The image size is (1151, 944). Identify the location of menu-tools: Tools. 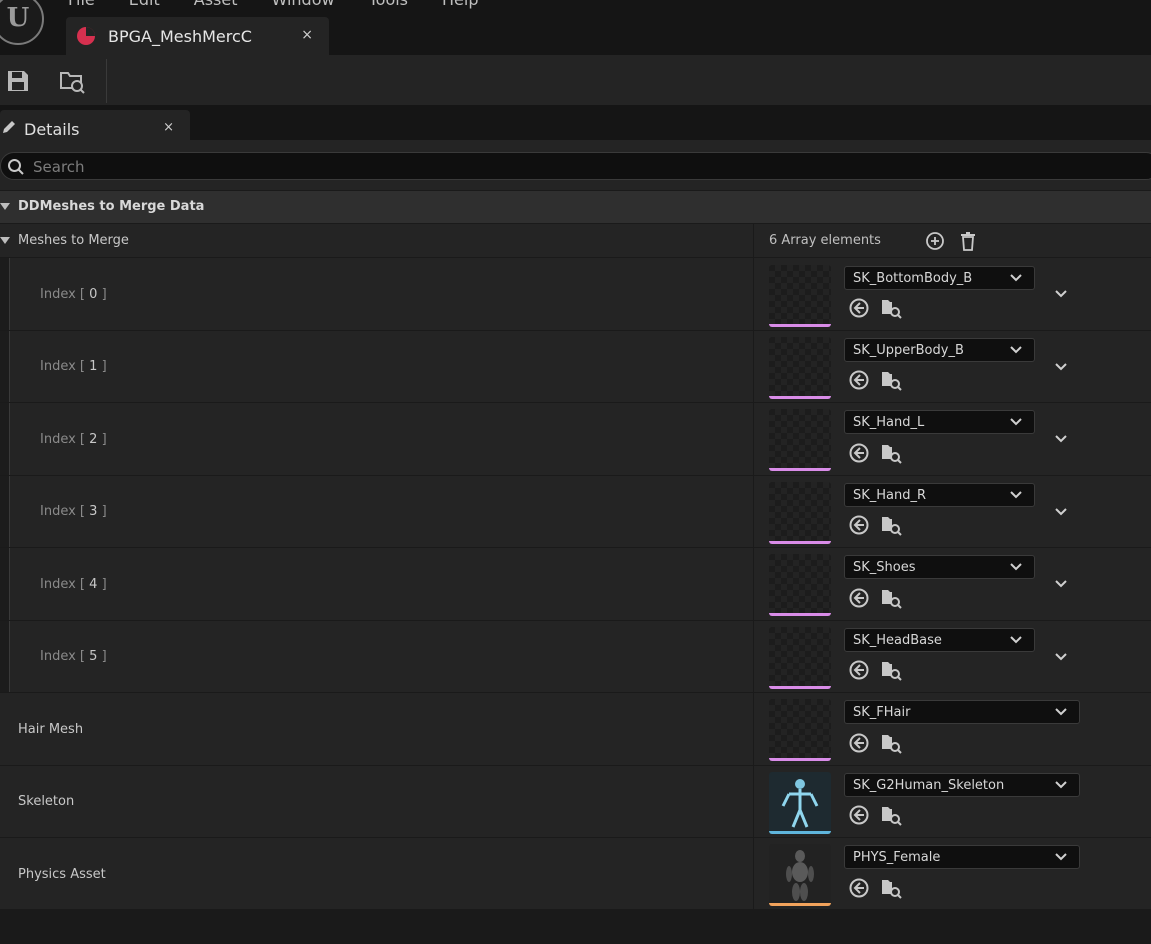
(388, 4).